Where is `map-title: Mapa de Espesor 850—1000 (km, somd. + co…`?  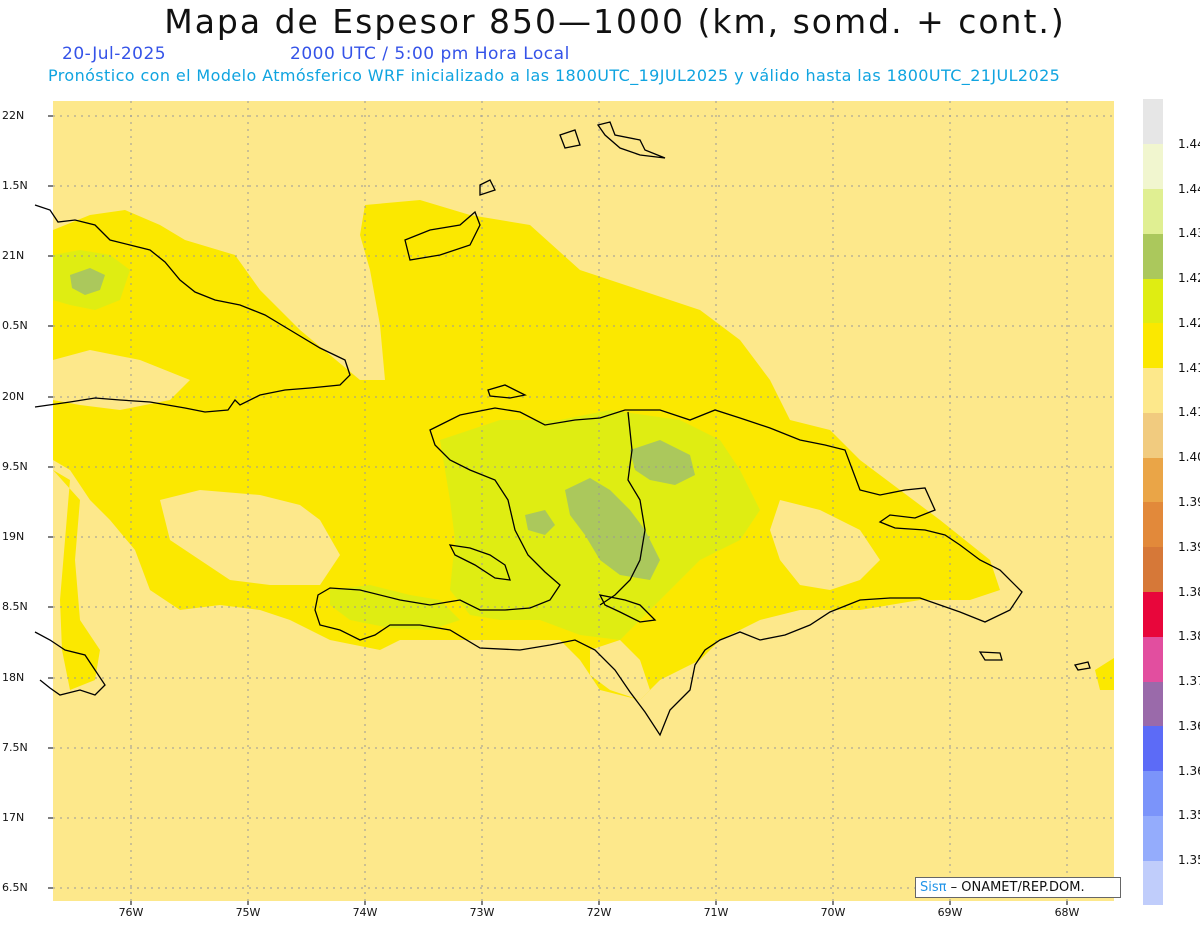
map-title: Mapa de Espesor 850—1000 (km, somd. + co… is located at coordinates (615, 21).